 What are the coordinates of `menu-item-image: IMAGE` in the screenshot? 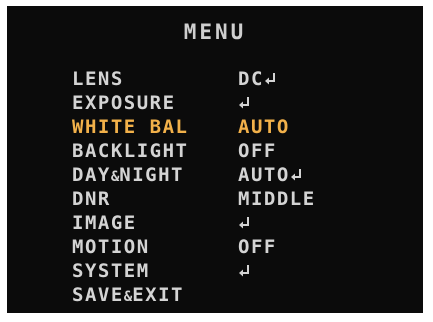 It's located at (222, 223).